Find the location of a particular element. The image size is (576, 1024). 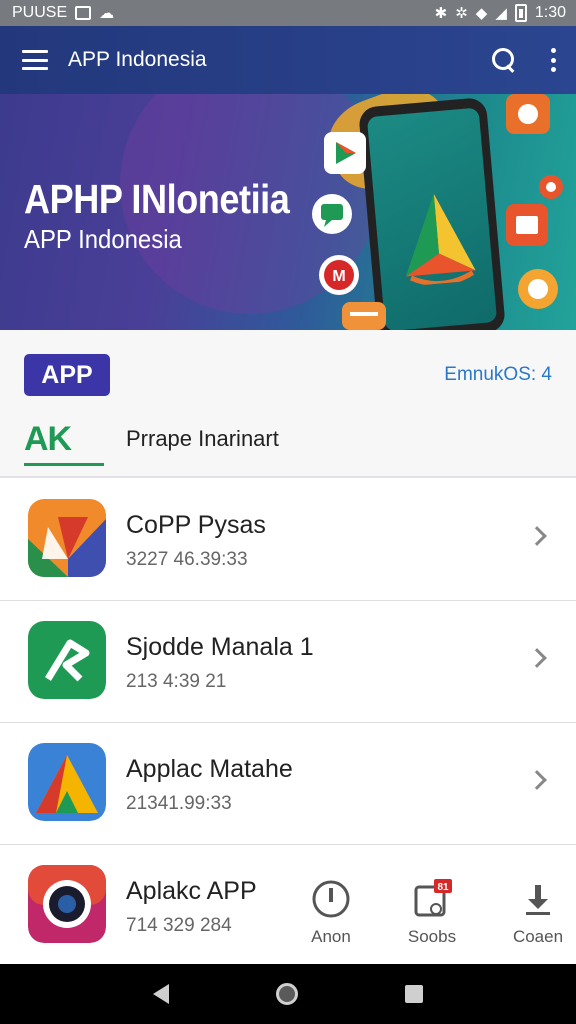

system-nav-bar is located at coordinates (288, 994).